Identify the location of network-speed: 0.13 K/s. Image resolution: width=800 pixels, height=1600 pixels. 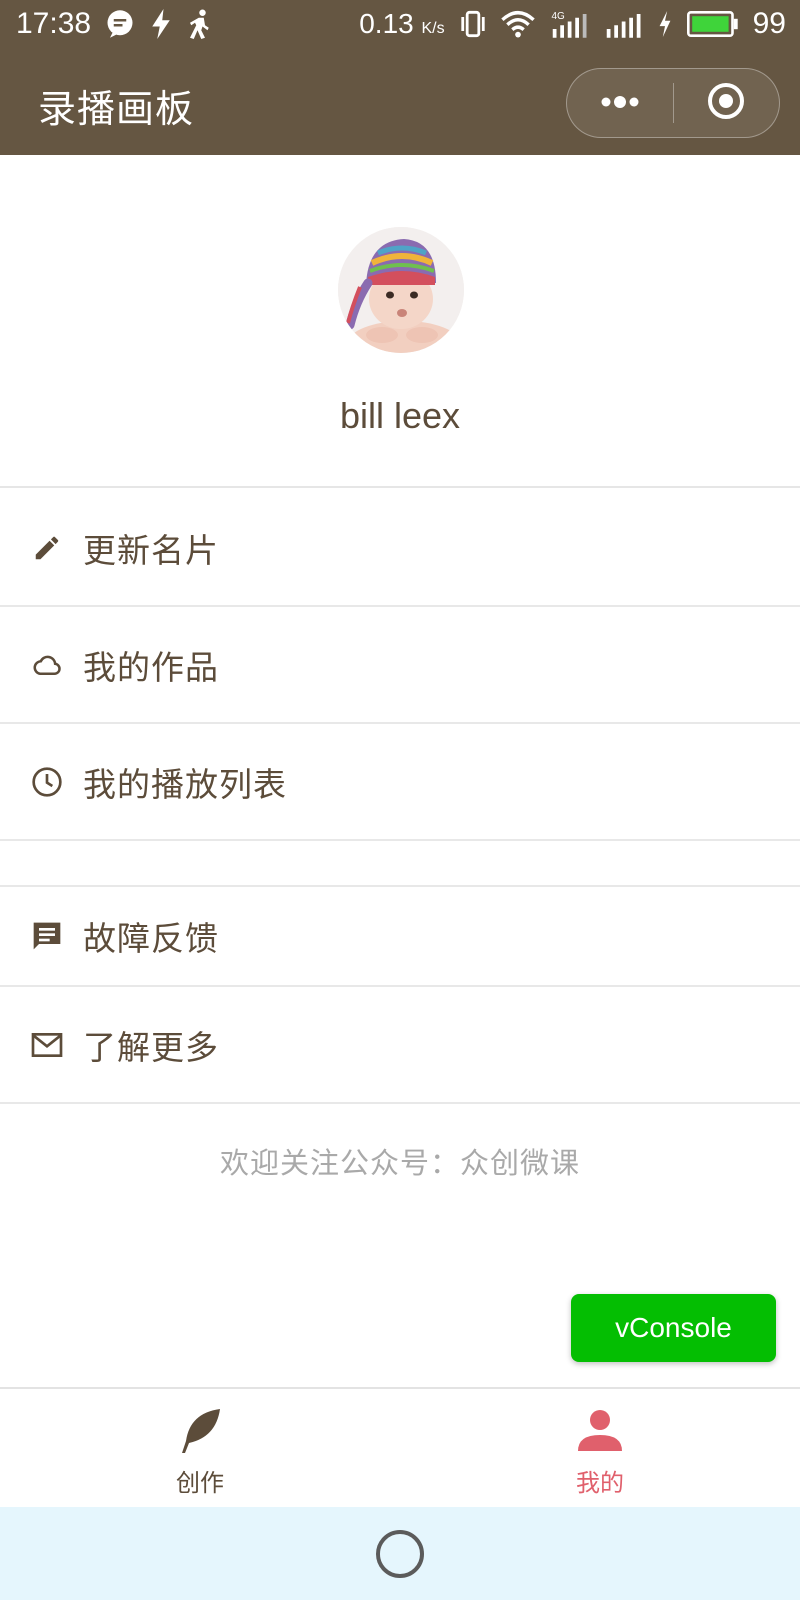
(402, 23).